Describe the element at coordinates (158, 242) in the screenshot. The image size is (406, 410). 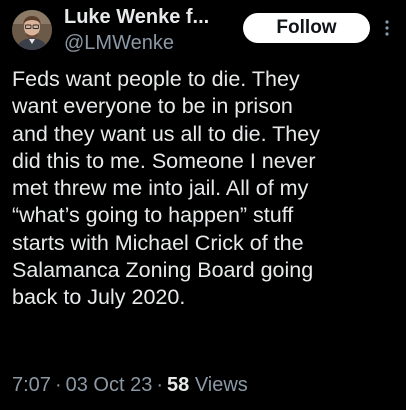
I see `tweet-line: starts with Michael Crick of the` at that location.